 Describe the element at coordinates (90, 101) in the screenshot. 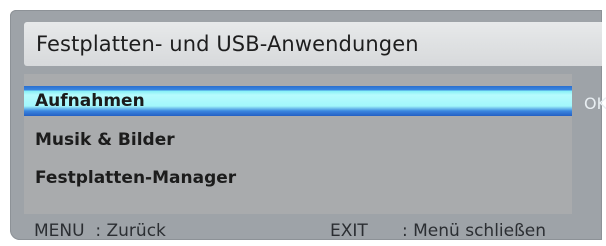

I see `menu-item-label: Aufnahmen` at that location.